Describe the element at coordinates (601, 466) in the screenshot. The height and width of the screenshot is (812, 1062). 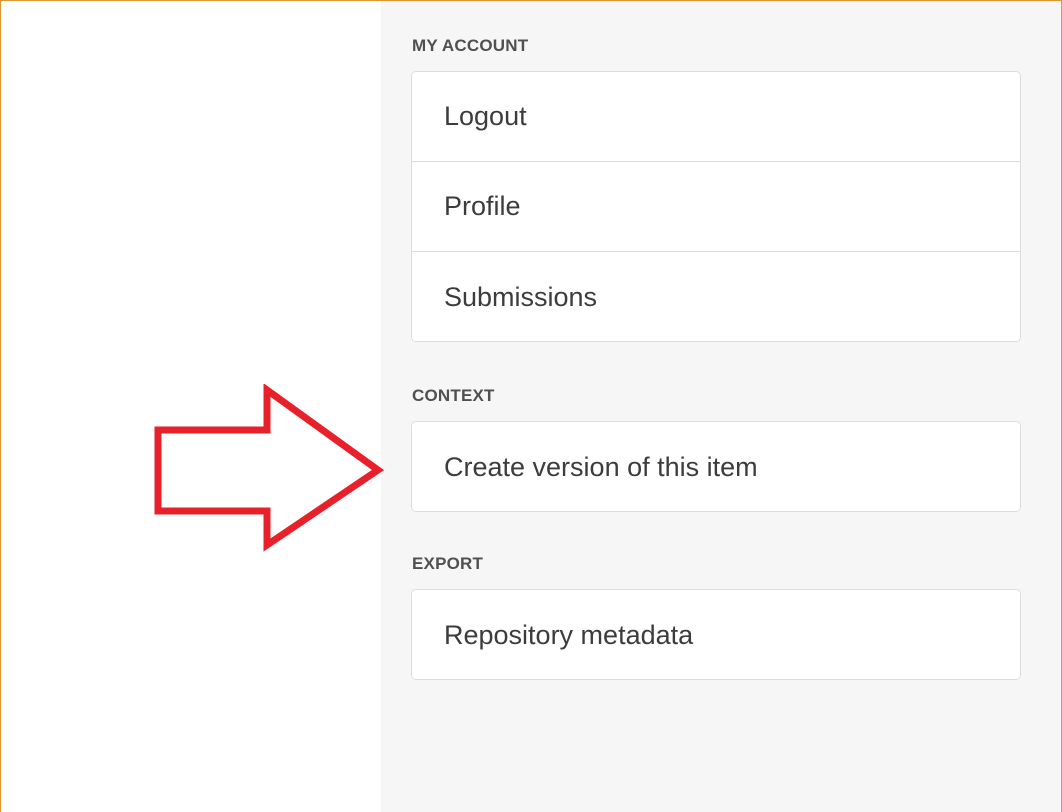
I see `menu-item-label: Create version of this item` at that location.